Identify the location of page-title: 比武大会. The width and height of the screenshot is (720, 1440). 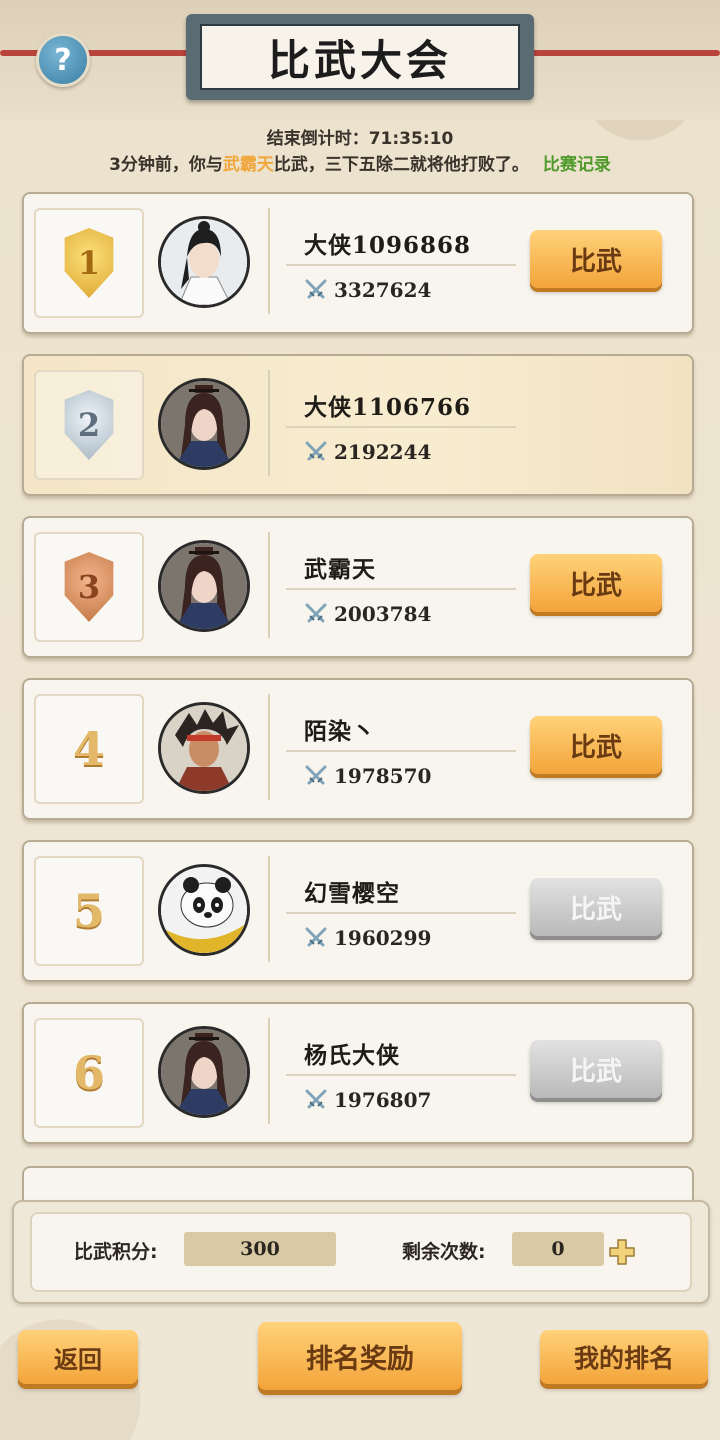
(360, 57).